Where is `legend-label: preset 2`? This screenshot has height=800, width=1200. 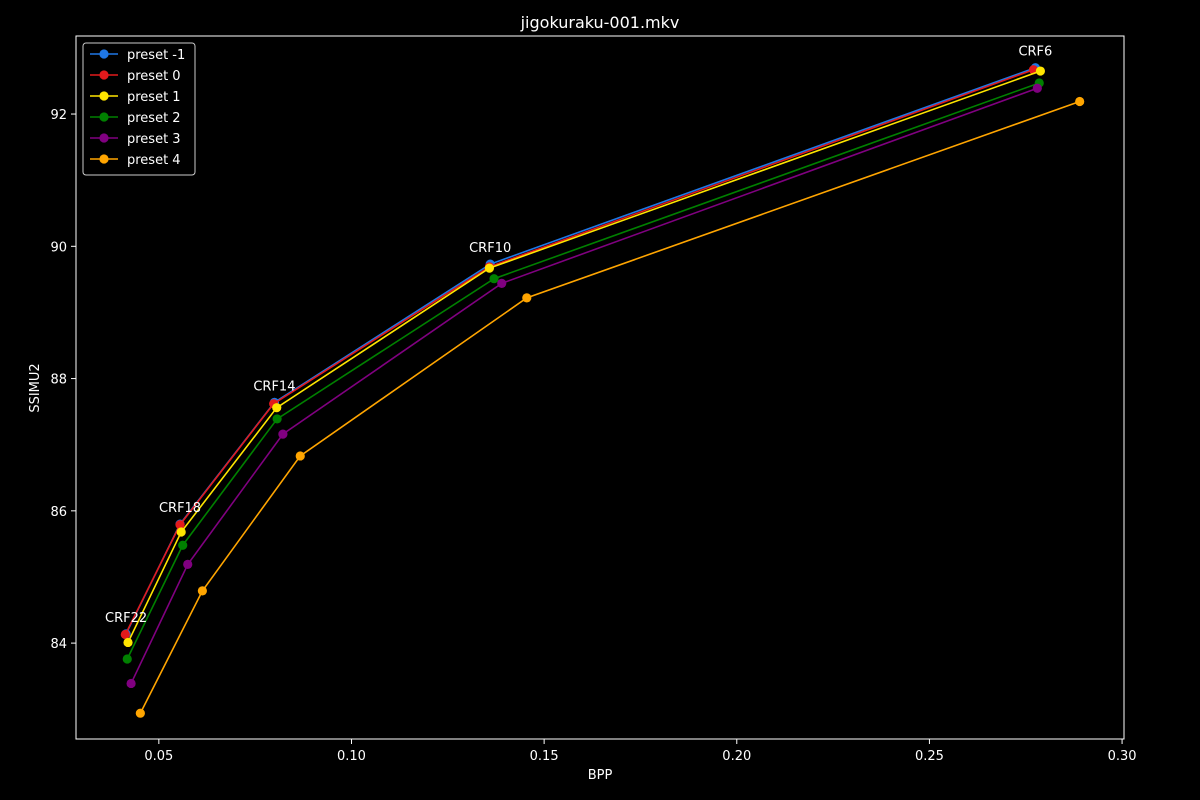
legend-label: preset 2 is located at coordinates (154, 118).